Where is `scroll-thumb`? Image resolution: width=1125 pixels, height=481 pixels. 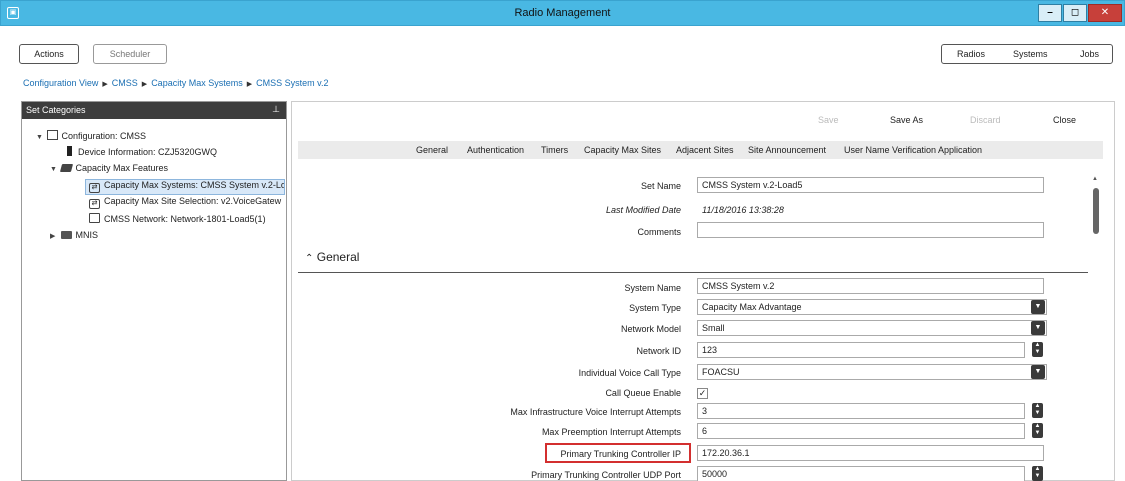 scroll-thumb is located at coordinates (1096, 211).